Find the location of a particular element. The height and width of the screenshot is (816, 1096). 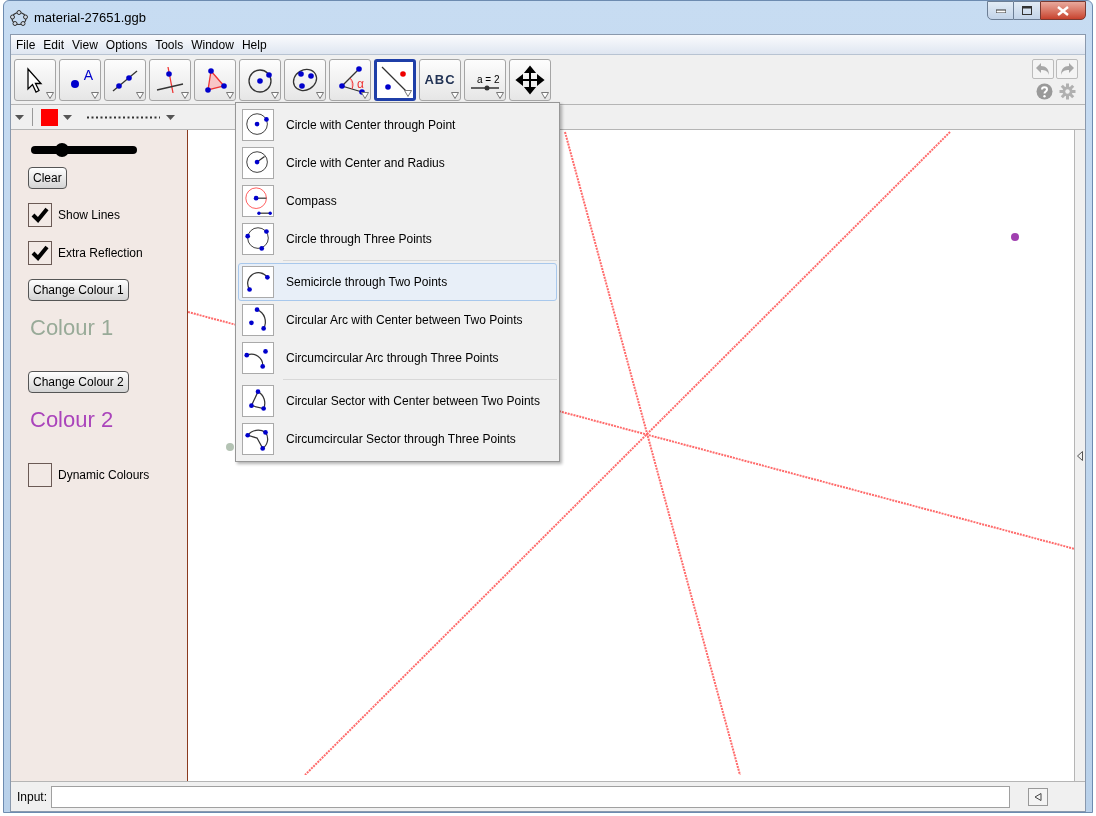

menu-item: File is located at coordinates (26, 44).